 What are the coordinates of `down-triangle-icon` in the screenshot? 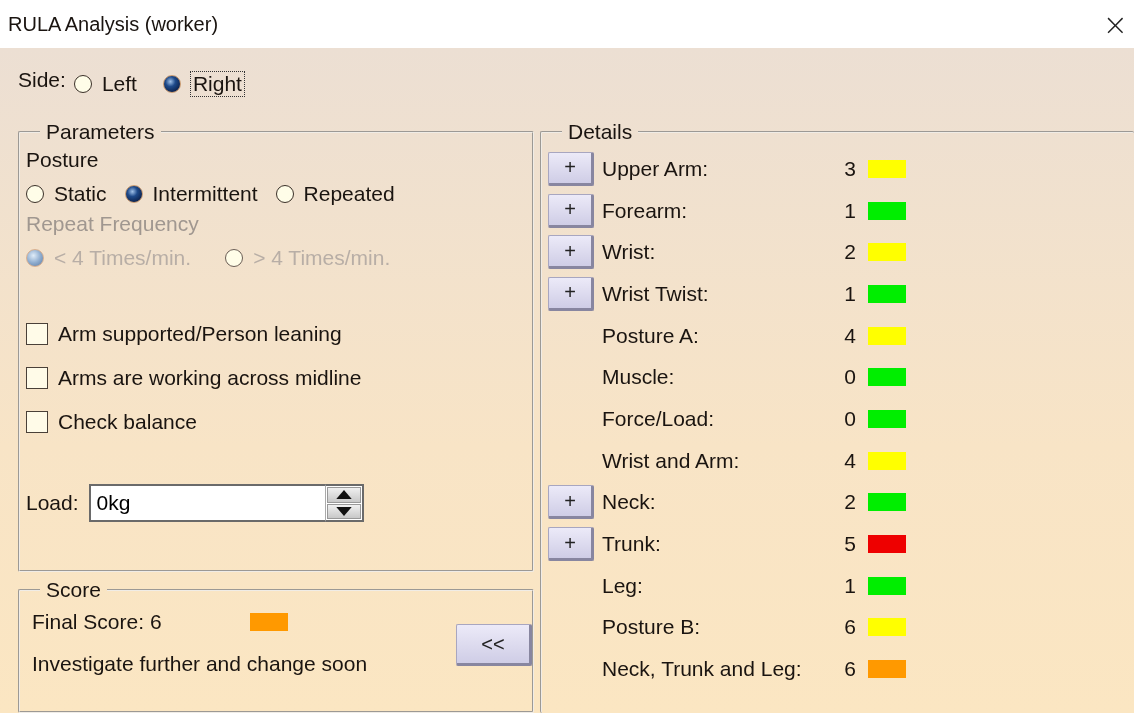 It's located at (343, 511).